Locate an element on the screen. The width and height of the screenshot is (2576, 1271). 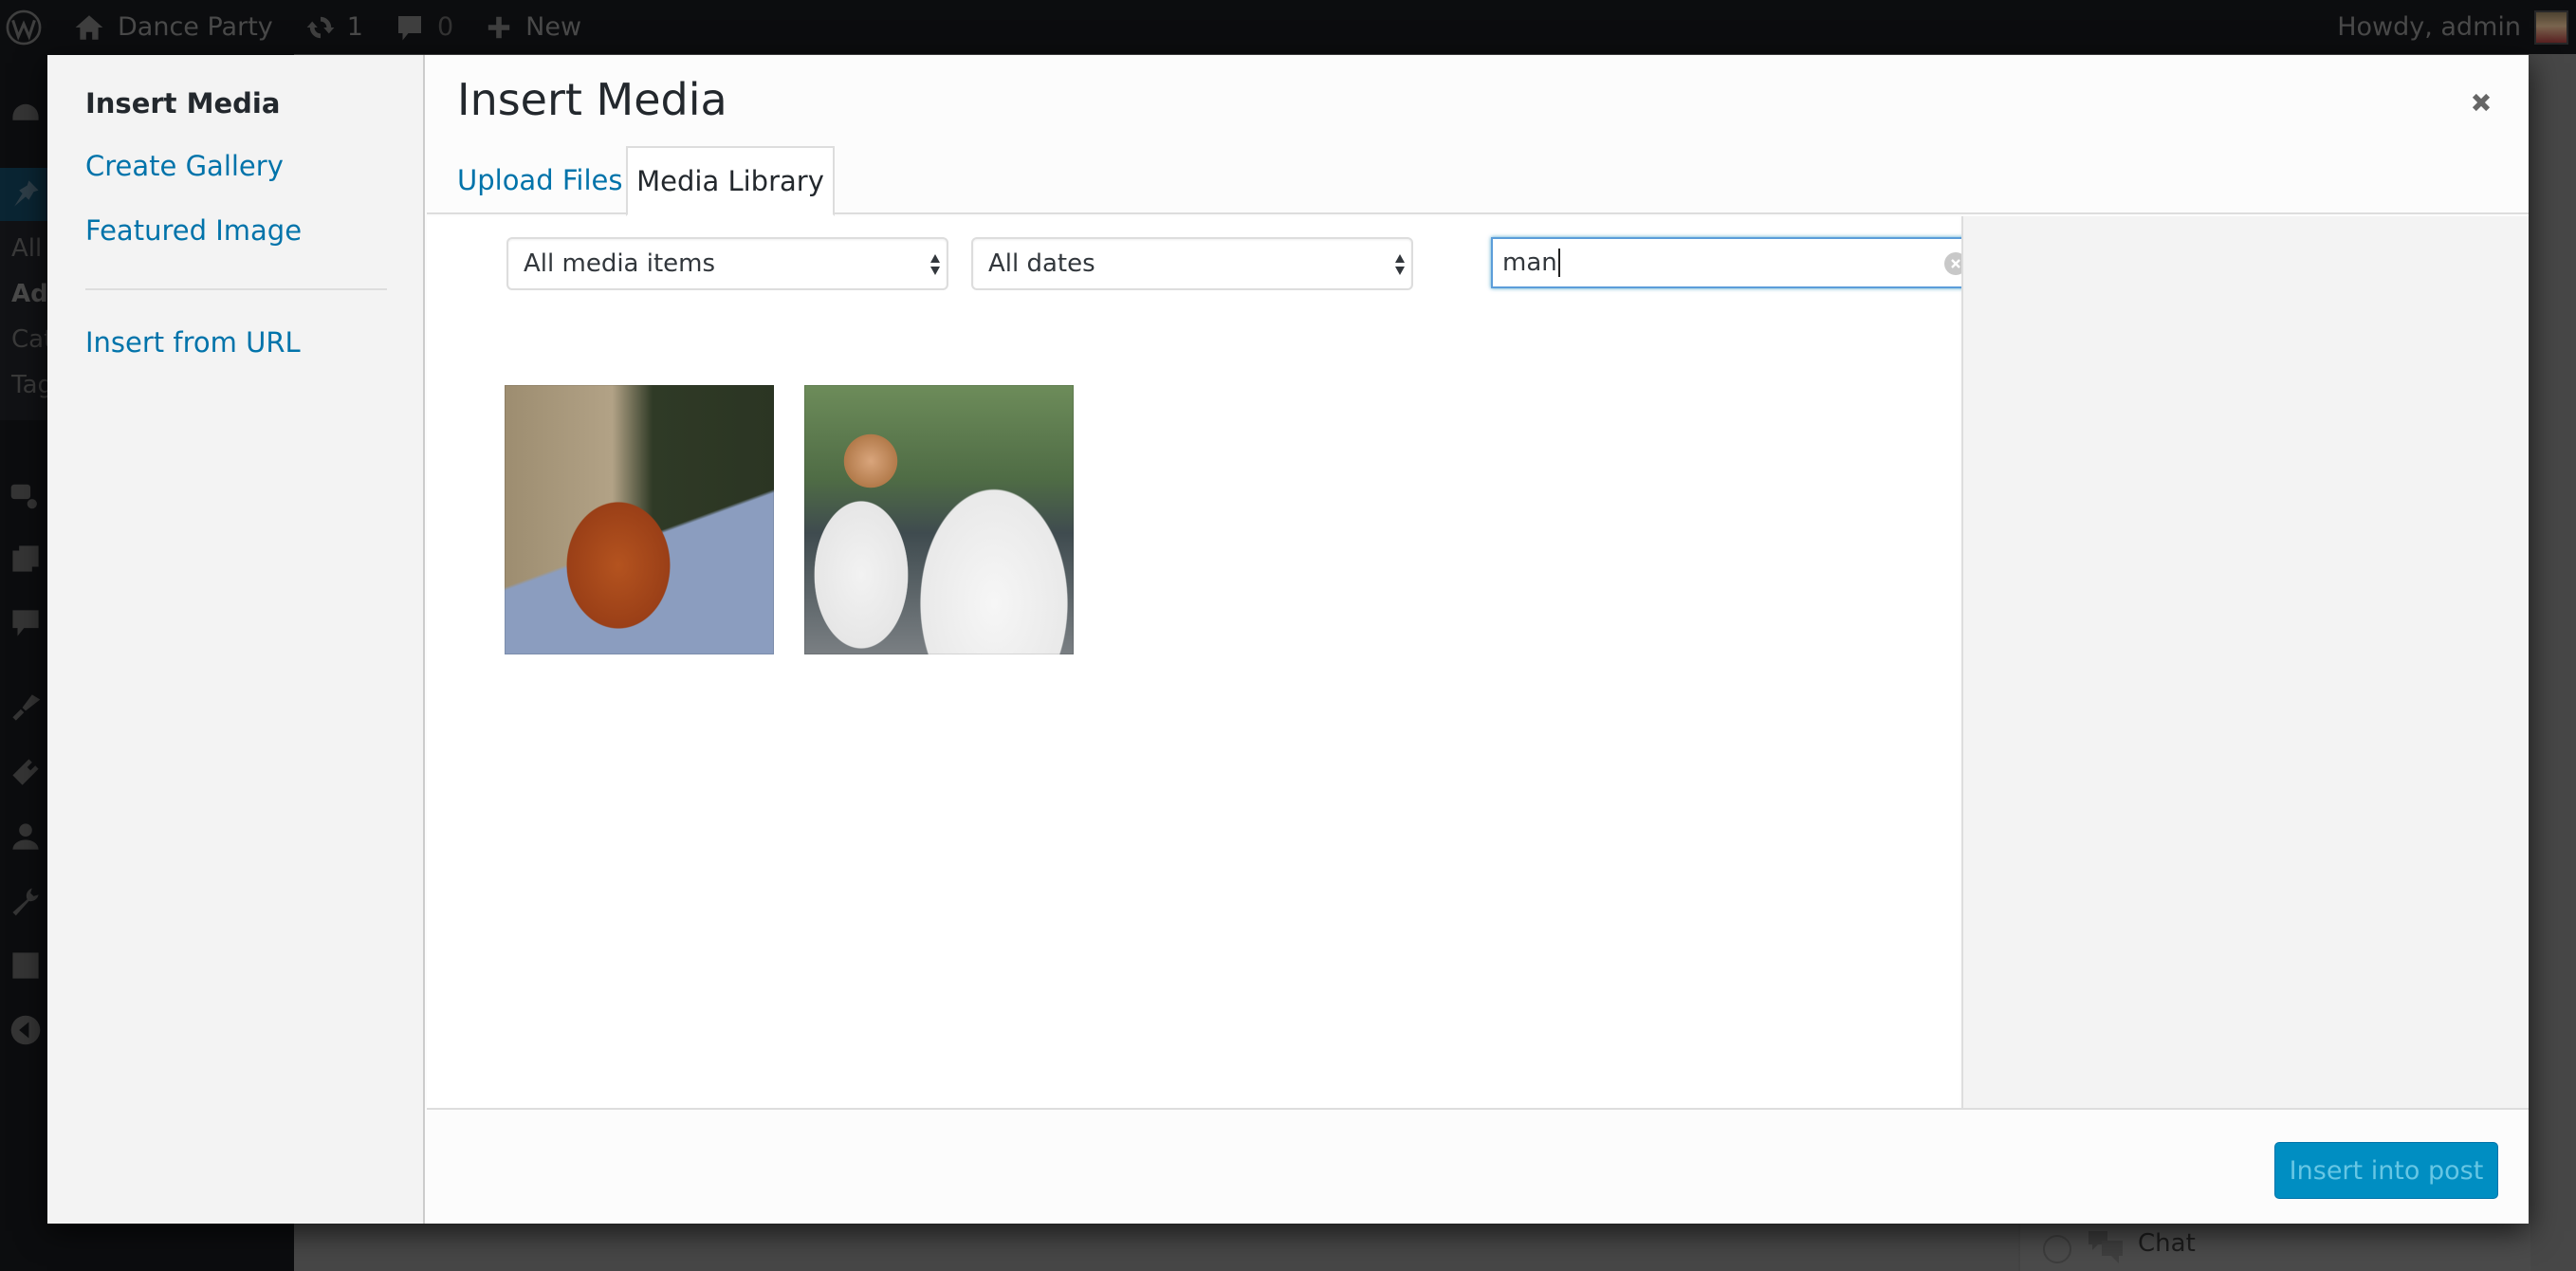
pin-icon is located at coordinates (25, 193).